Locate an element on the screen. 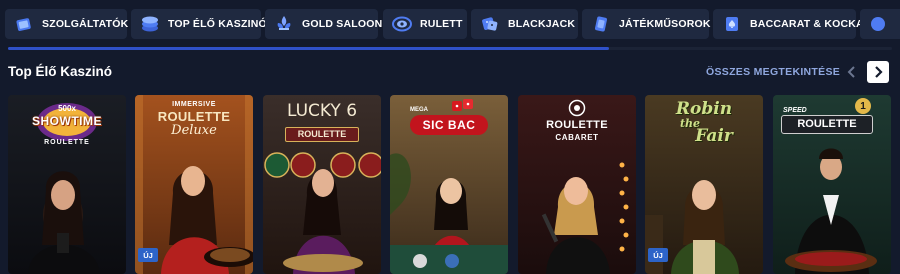 This screenshot has height=274, width=900. game-card-mega-sic-bac: MEGA SIC BAC is located at coordinates (449, 184).